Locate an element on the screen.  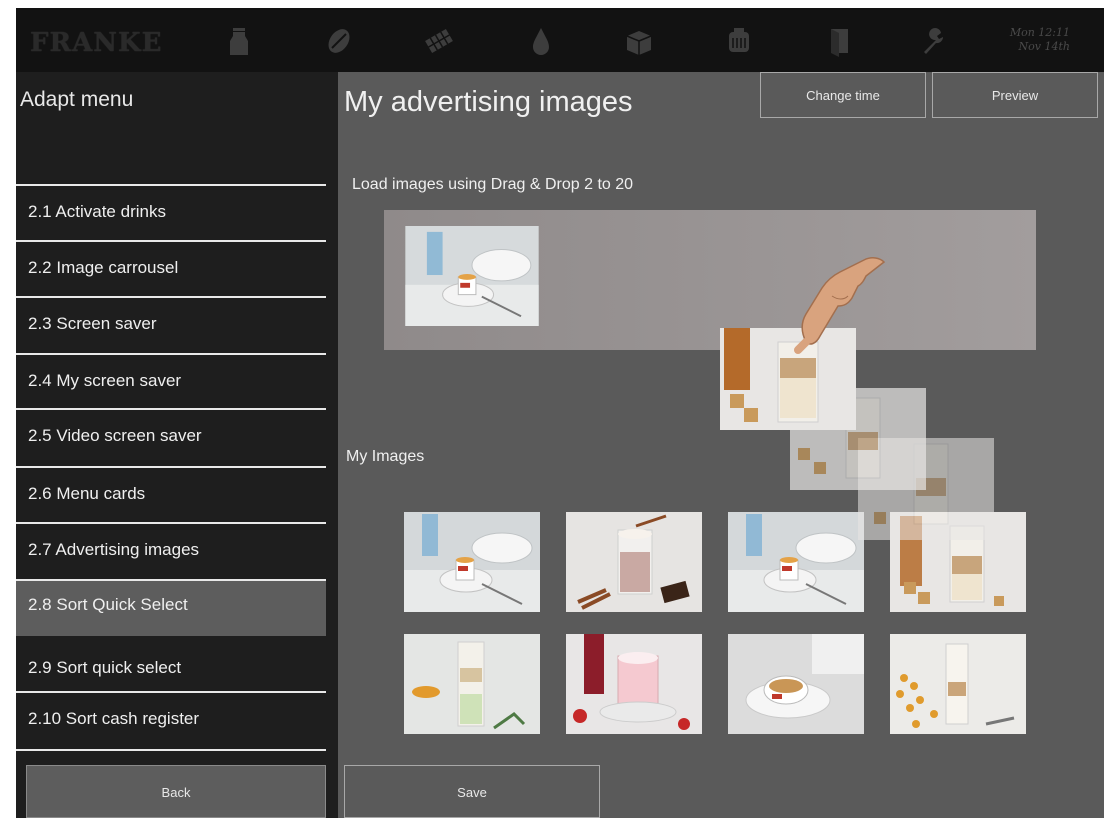
page-title: My advertising images is located at coordinates (488, 102).